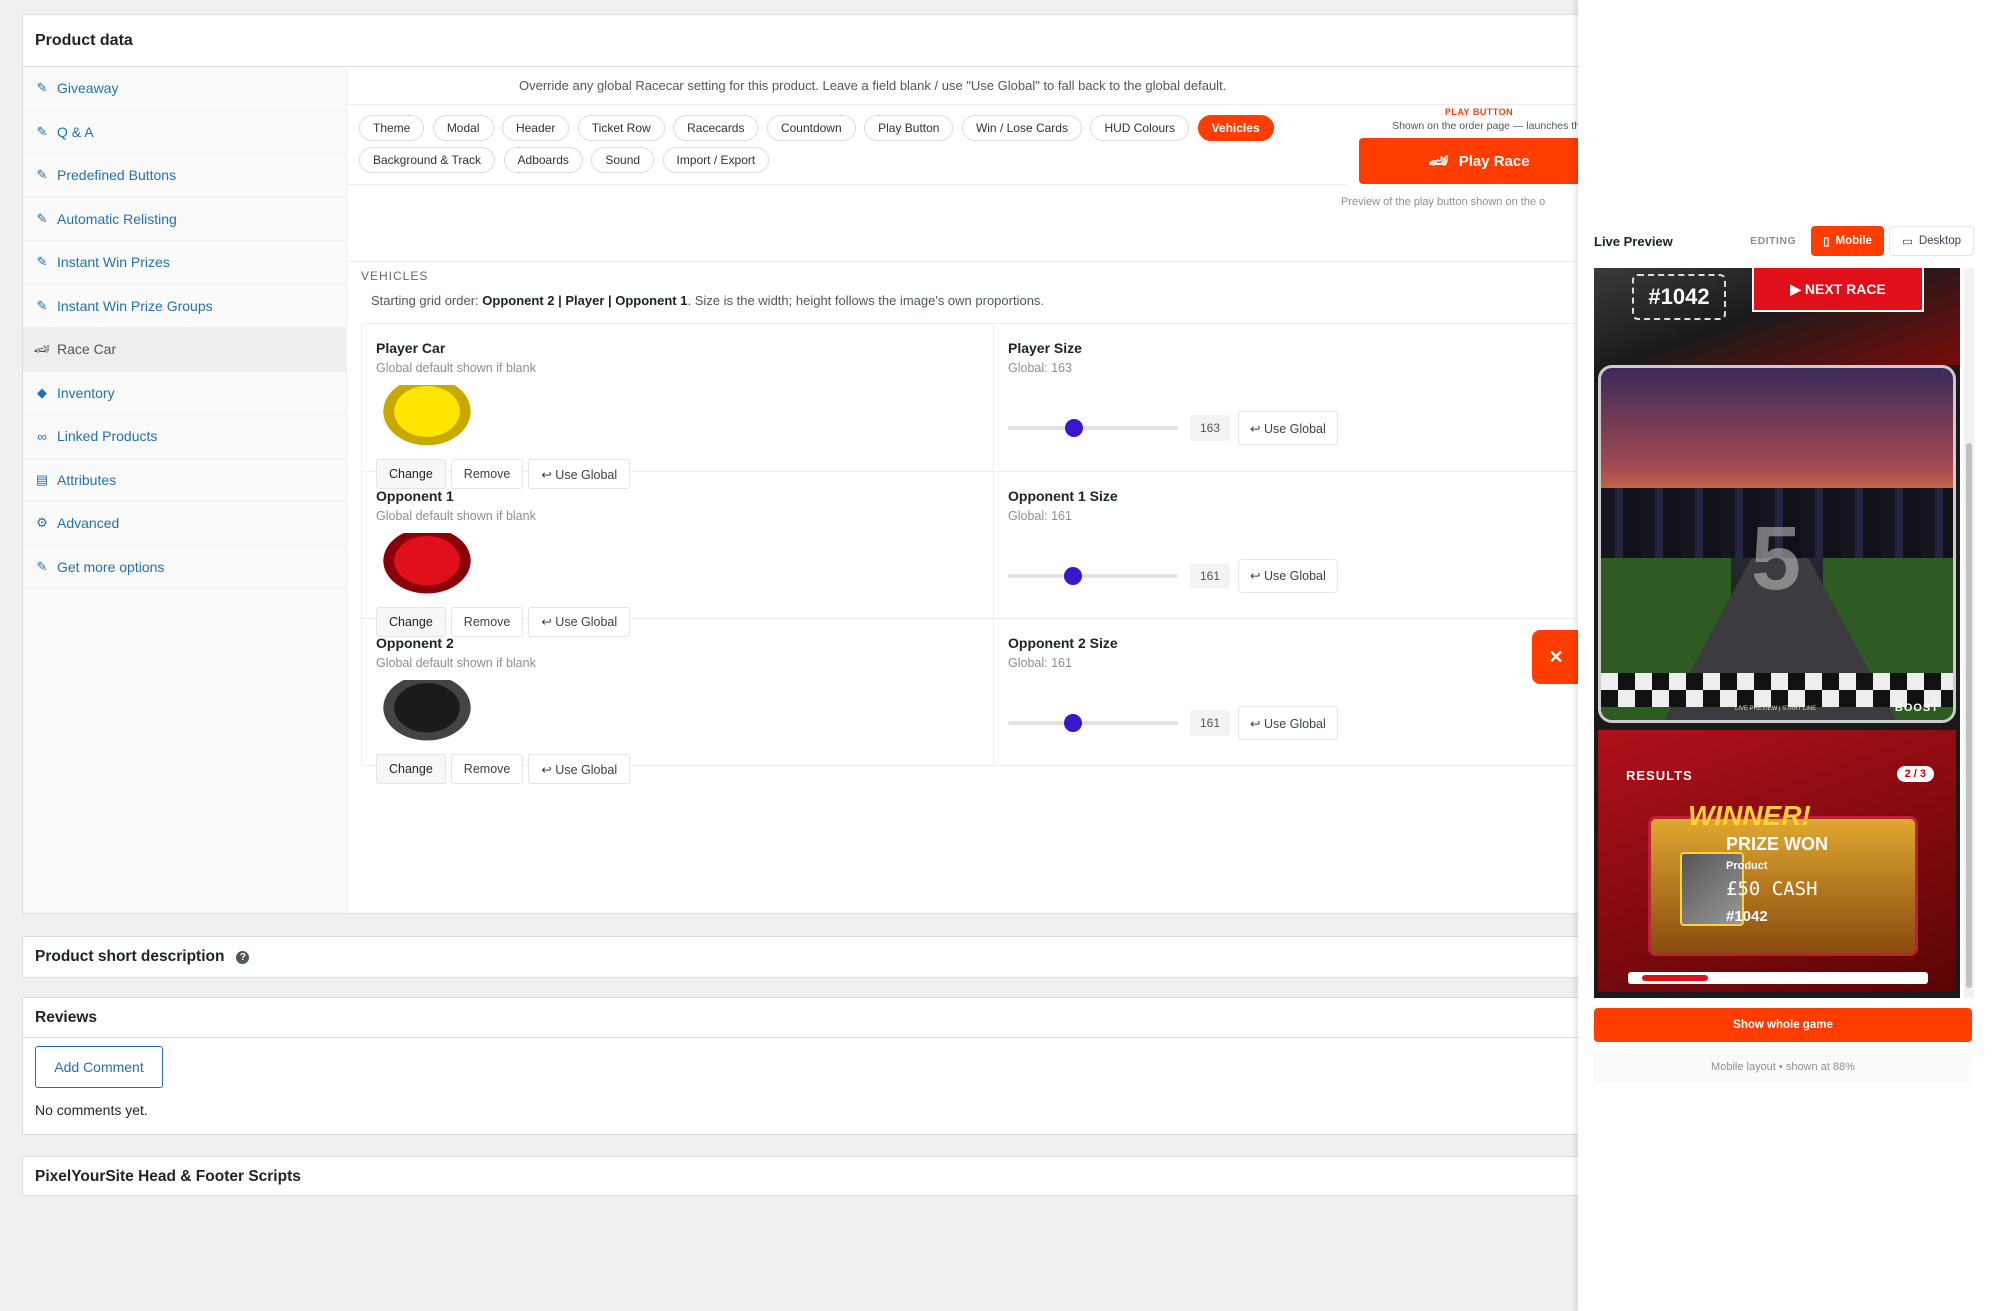 The width and height of the screenshot is (2000, 1311). Describe the element at coordinates (427, 160) in the screenshot. I see `tab-background-track: Background & Track` at that location.